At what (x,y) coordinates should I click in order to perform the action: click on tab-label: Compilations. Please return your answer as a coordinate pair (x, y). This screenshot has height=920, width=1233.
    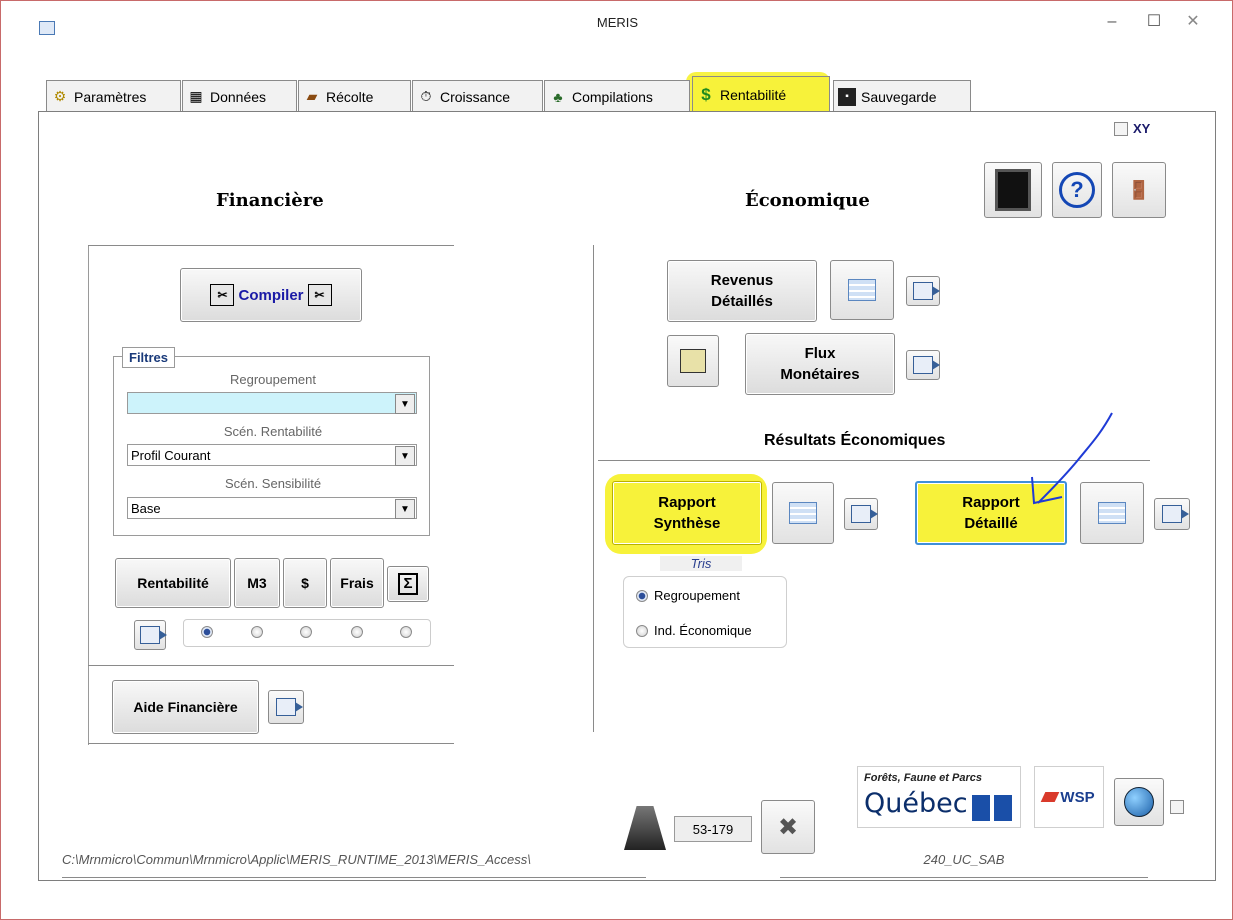
    Looking at the image, I should click on (612, 96).